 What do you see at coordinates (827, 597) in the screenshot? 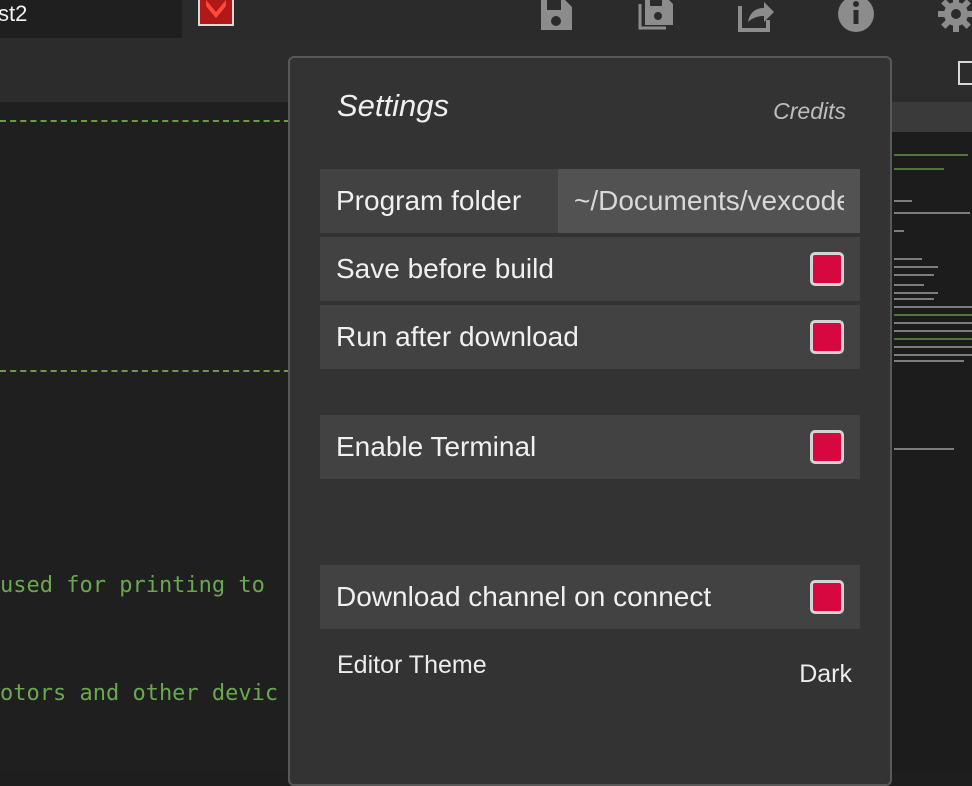
I see `download-channel-checkbox` at bounding box center [827, 597].